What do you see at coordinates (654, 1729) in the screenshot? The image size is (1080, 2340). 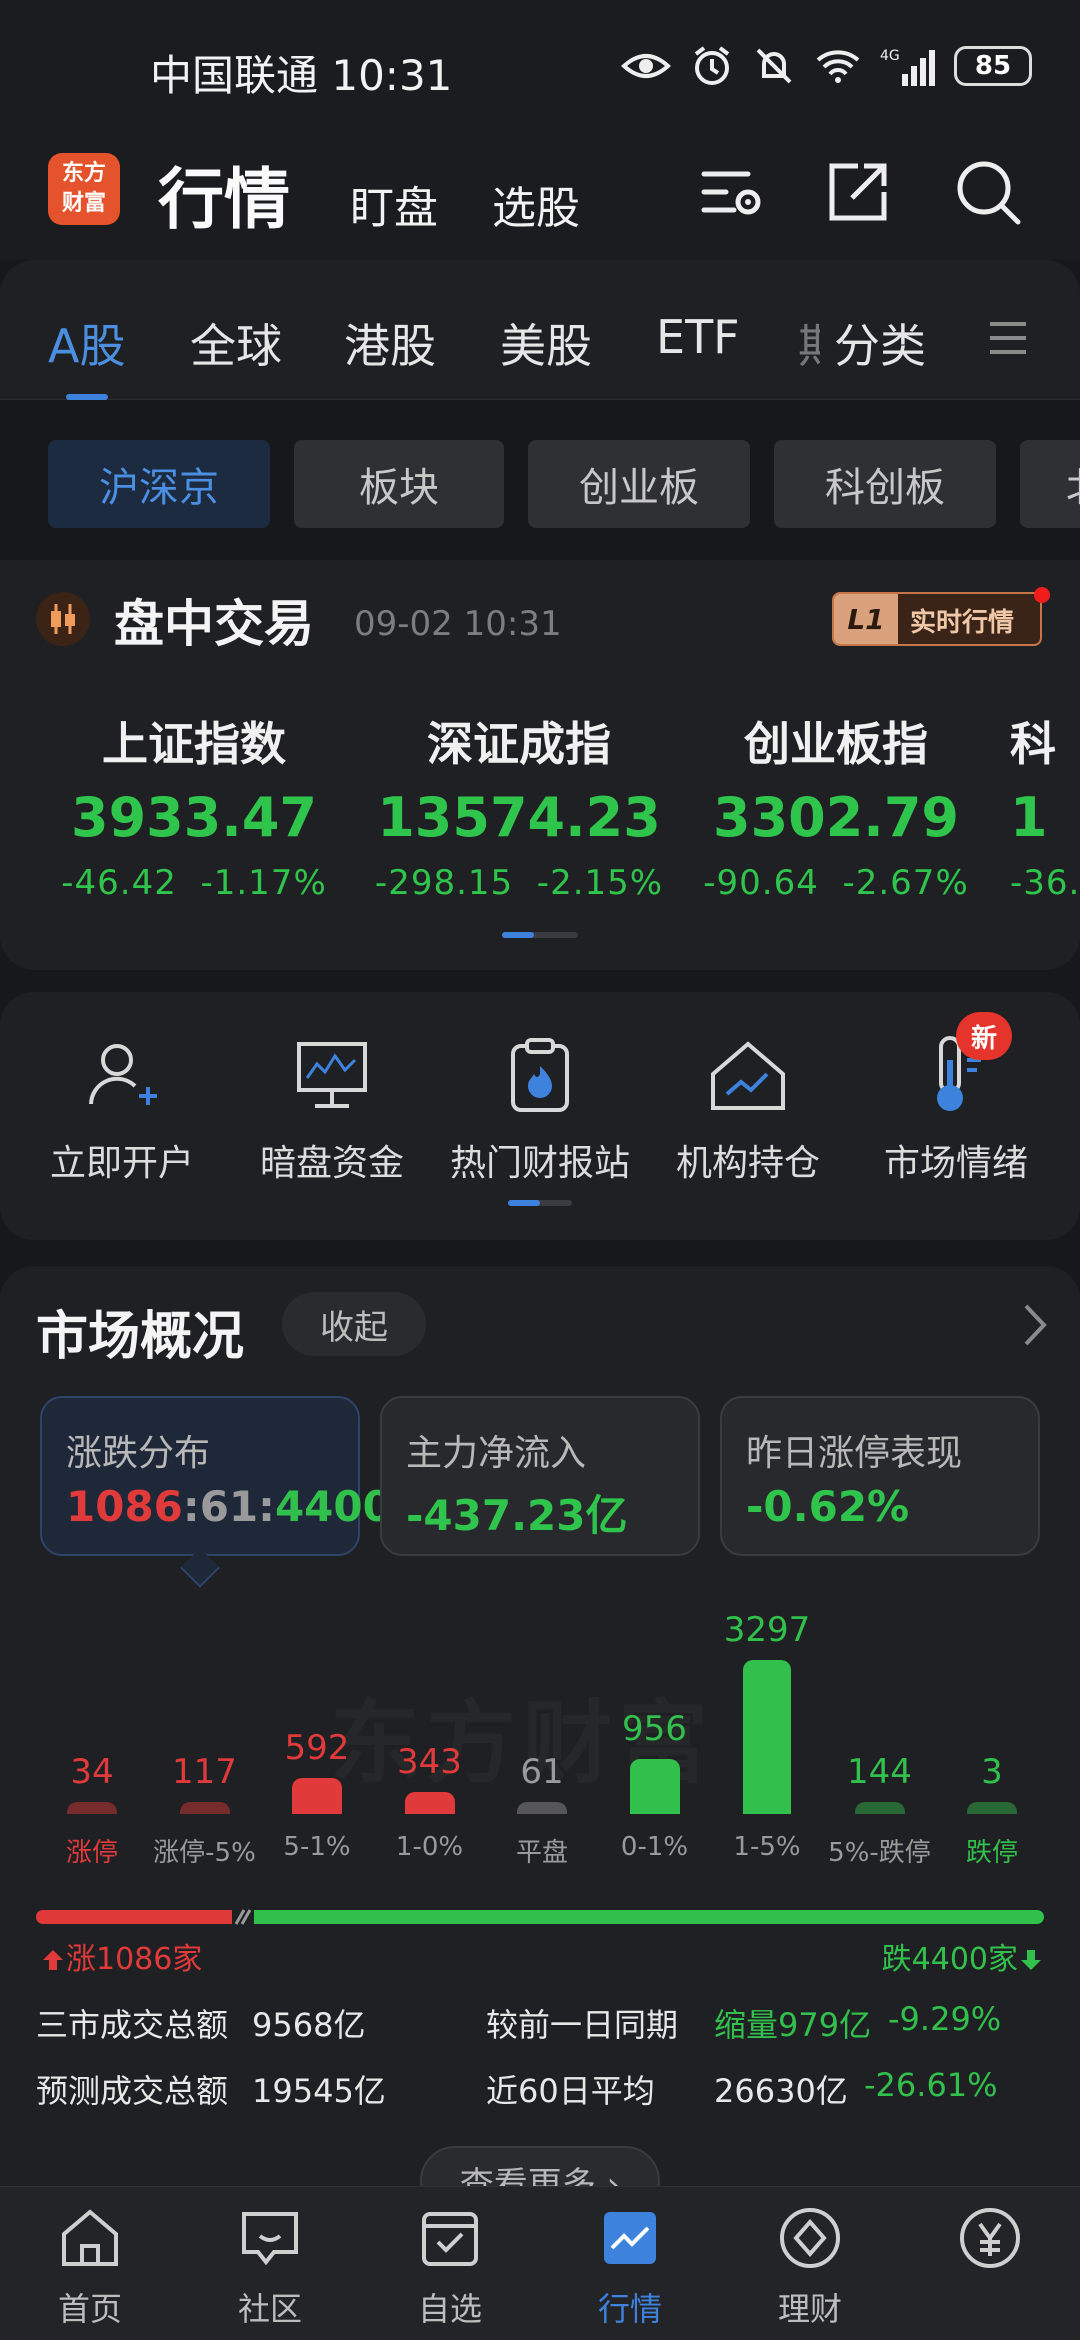 I see `bar-value-label: 956` at bounding box center [654, 1729].